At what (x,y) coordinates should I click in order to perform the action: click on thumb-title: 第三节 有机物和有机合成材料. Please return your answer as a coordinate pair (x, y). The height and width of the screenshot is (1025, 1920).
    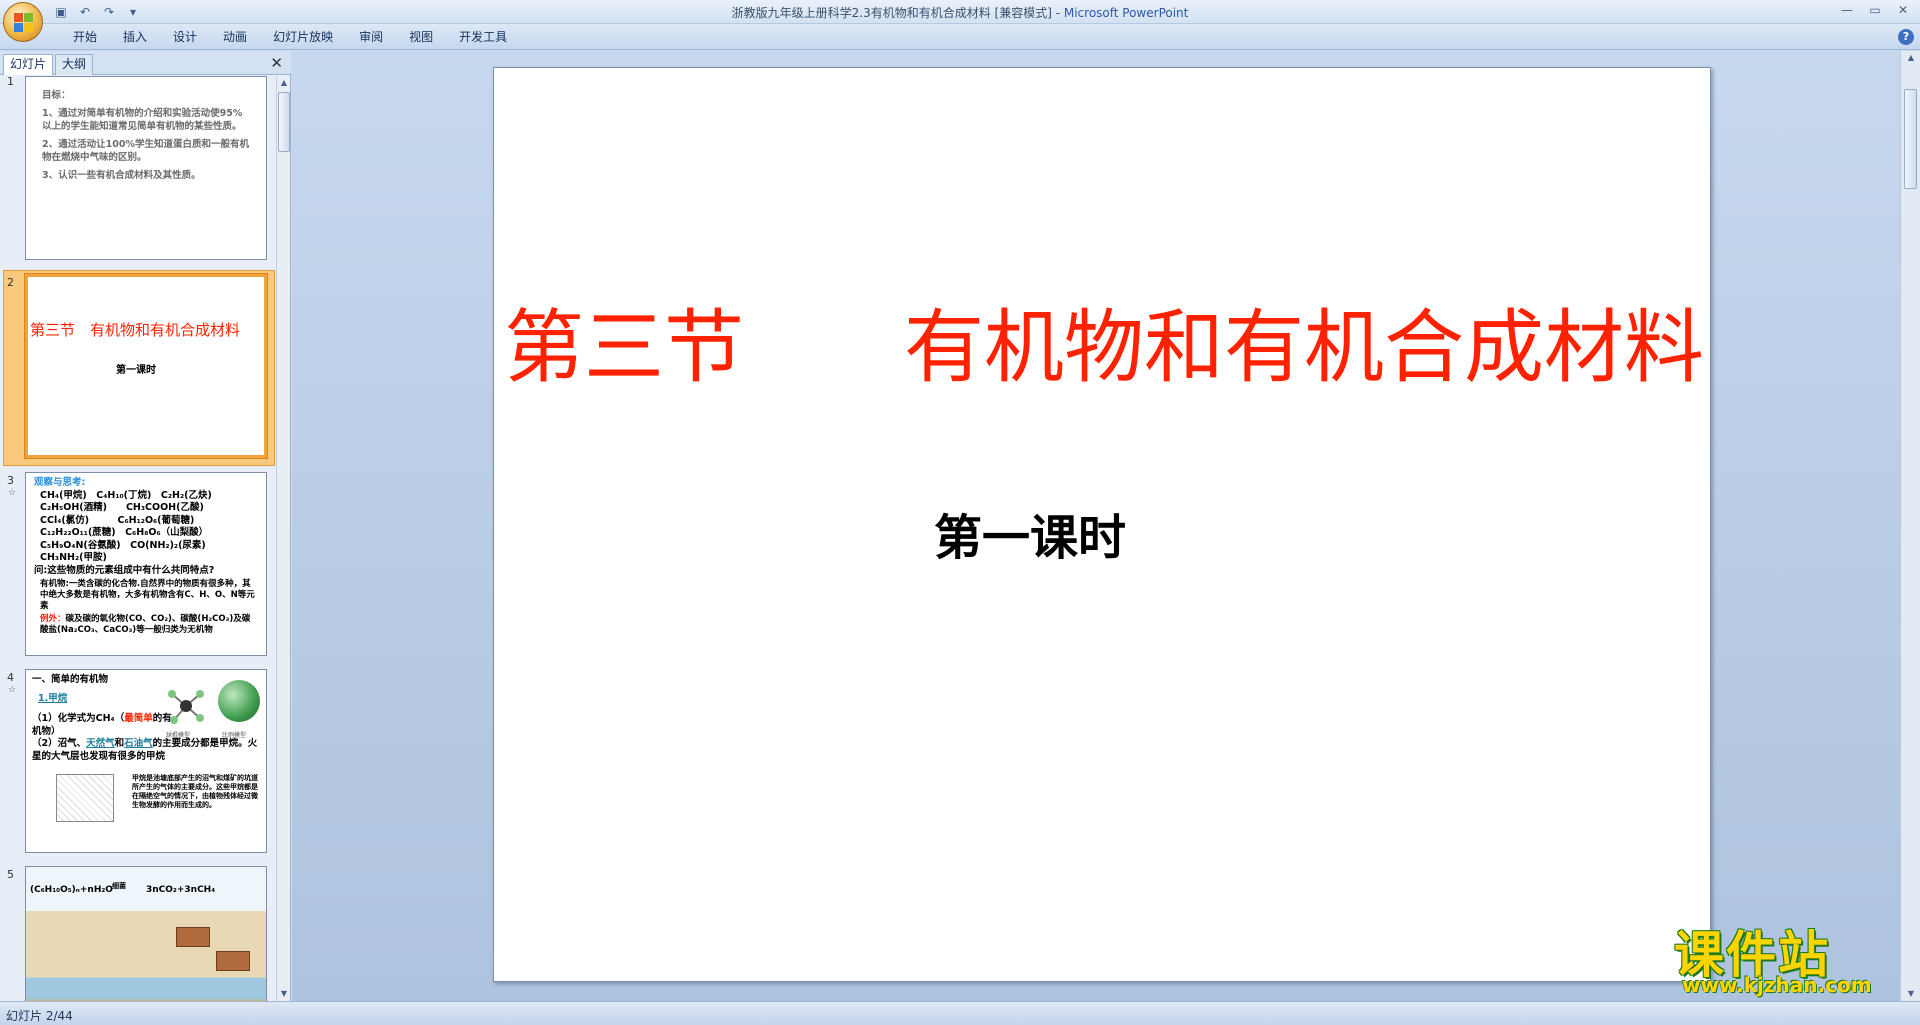
    Looking at the image, I should click on (135, 330).